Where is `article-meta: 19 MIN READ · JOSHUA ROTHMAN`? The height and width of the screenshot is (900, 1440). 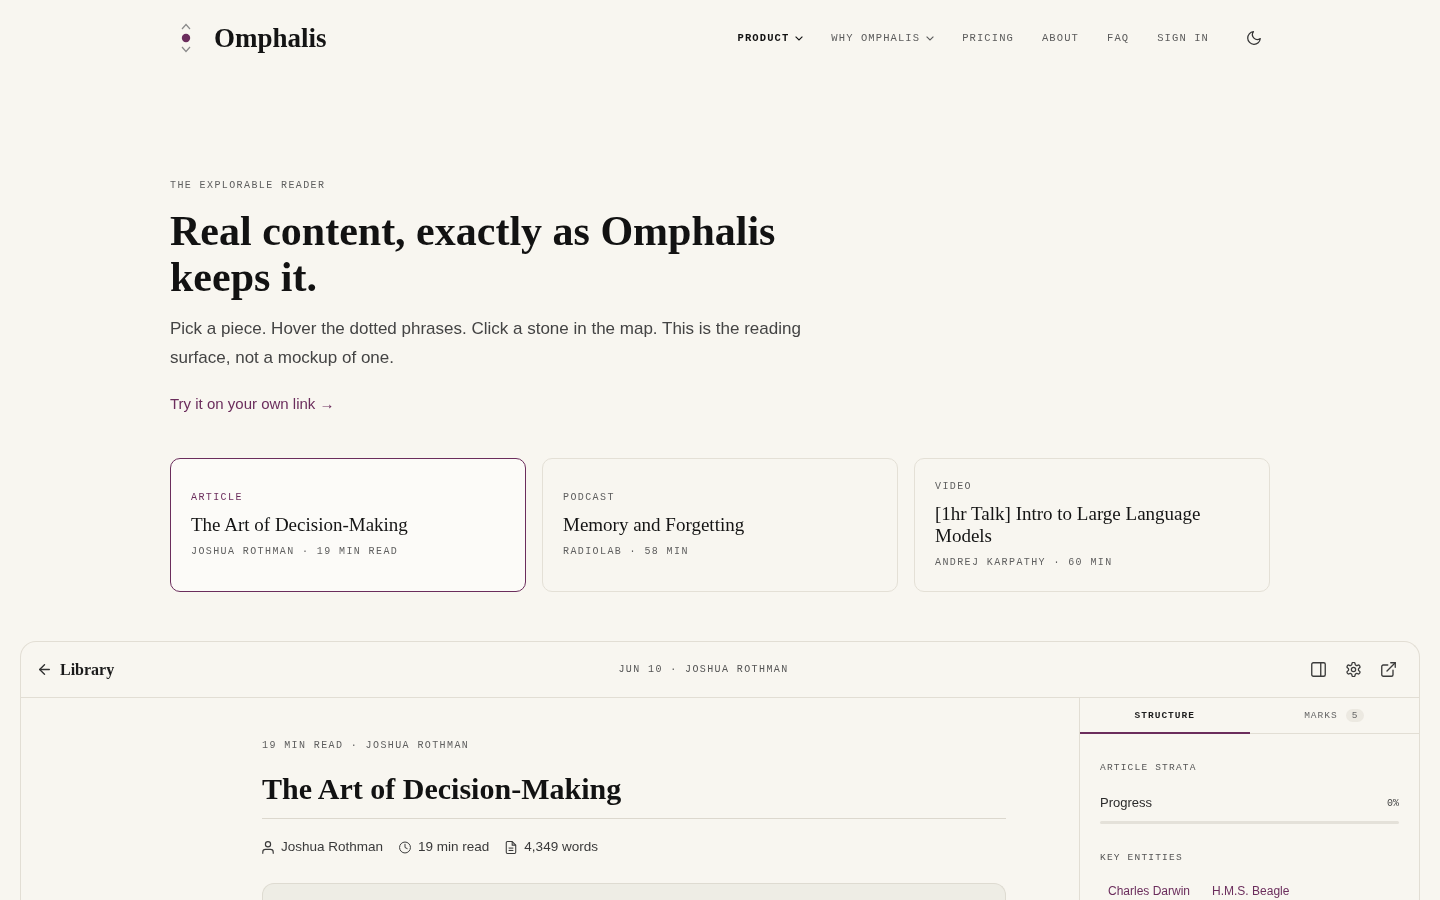
article-meta: 19 MIN READ · JOSHUA ROTHMAN is located at coordinates (366, 746).